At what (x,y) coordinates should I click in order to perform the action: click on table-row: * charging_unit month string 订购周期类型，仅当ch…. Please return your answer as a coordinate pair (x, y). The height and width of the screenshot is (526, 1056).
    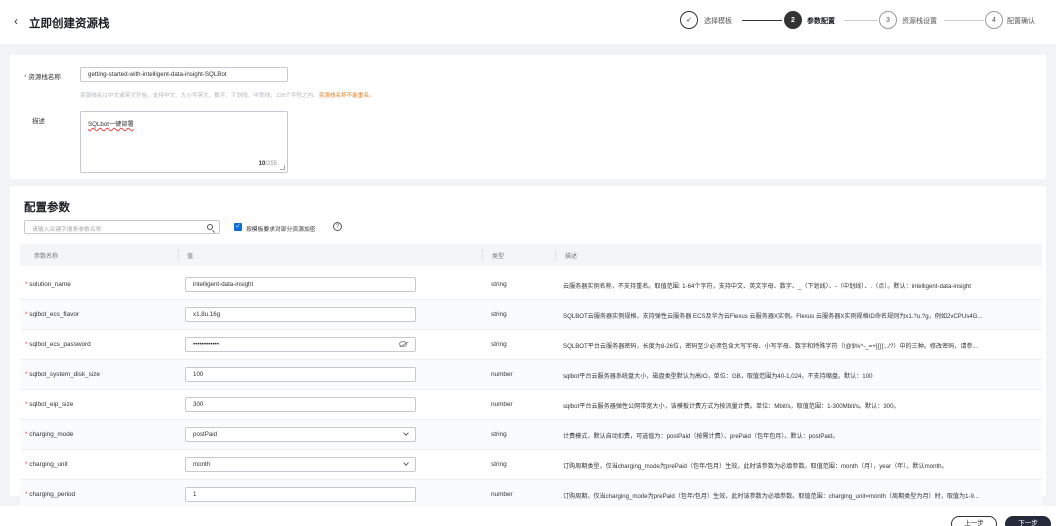
    Looking at the image, I should click on (531, 465).